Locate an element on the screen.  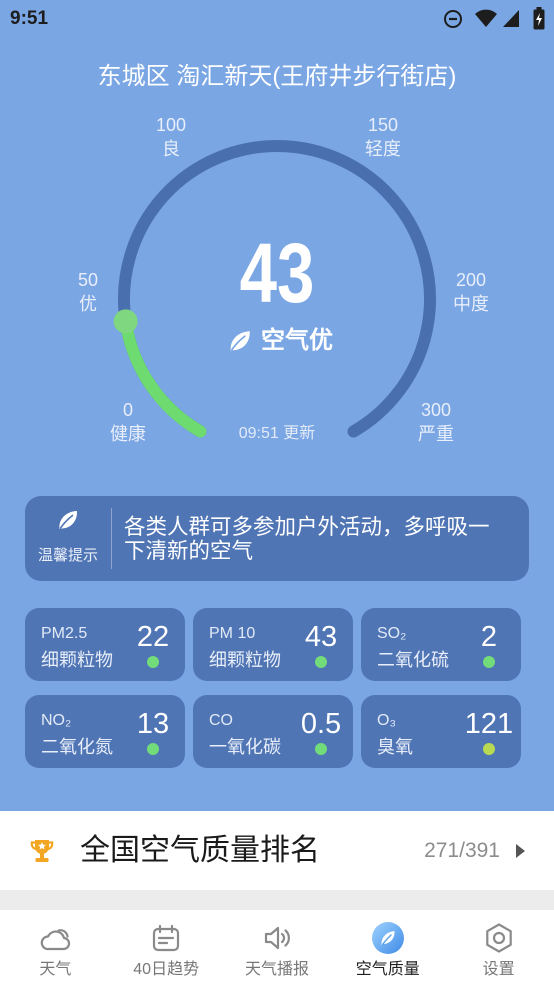
pollutant-code: O₃ is located at coordinates (386, 720).